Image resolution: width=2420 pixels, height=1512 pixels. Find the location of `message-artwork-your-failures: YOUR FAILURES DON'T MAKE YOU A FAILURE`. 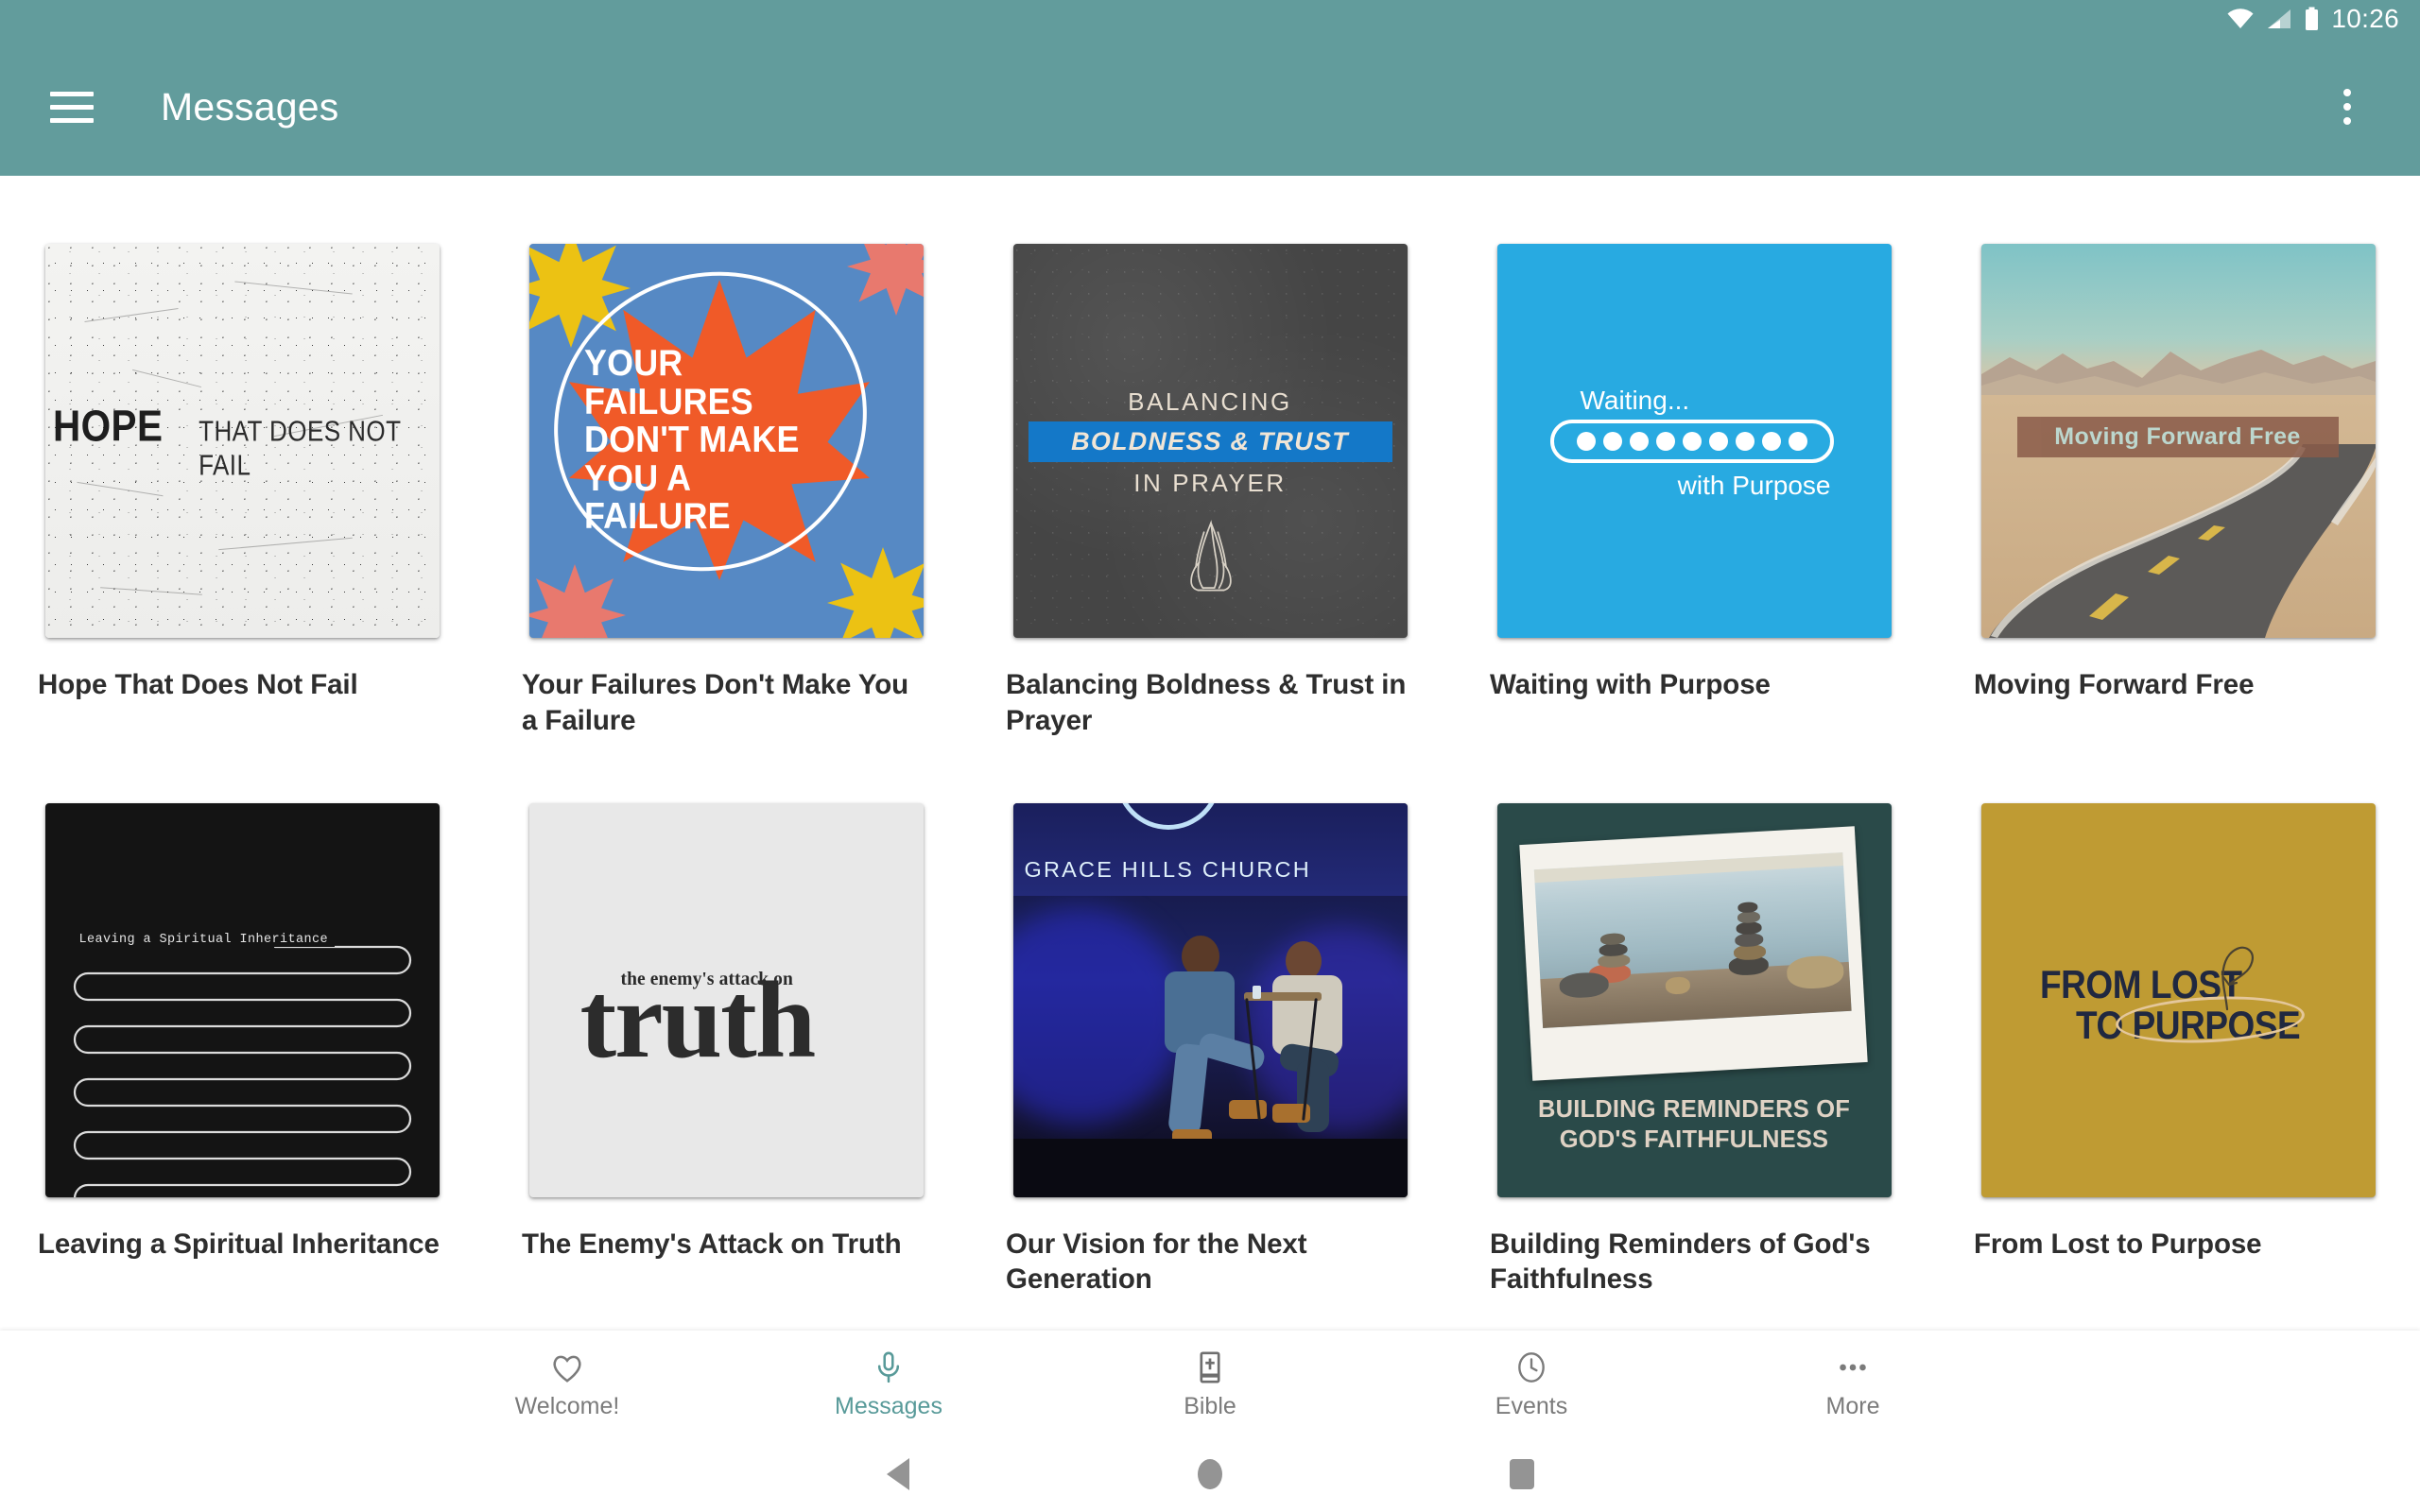

message-artwork-your-failures: YOUR FAILURES DON'T MAKE YOU A FAILURE is located at coordinates (726, 441).